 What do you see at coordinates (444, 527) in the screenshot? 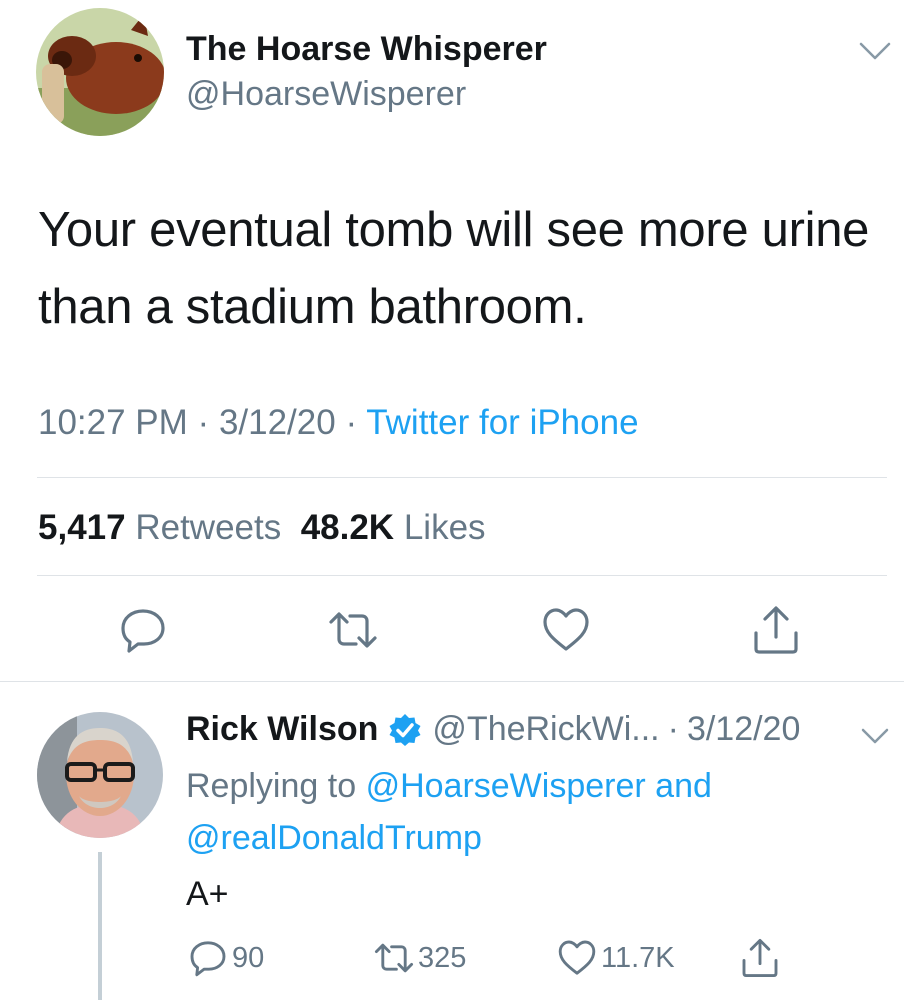
I see `likes-label: Likes` at bounding box center [444, 527].